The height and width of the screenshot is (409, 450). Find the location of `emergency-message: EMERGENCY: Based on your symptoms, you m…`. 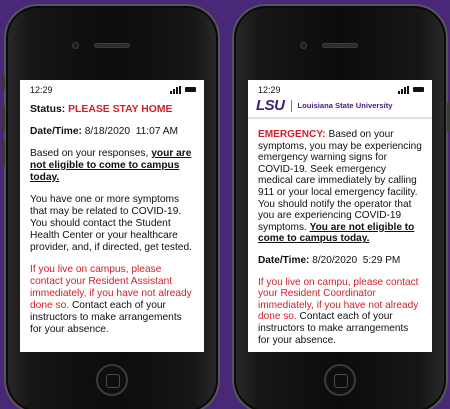

emergency-message: EMERGENCY: Based on your symptoms, you m… is located at coordinates (340, 187).